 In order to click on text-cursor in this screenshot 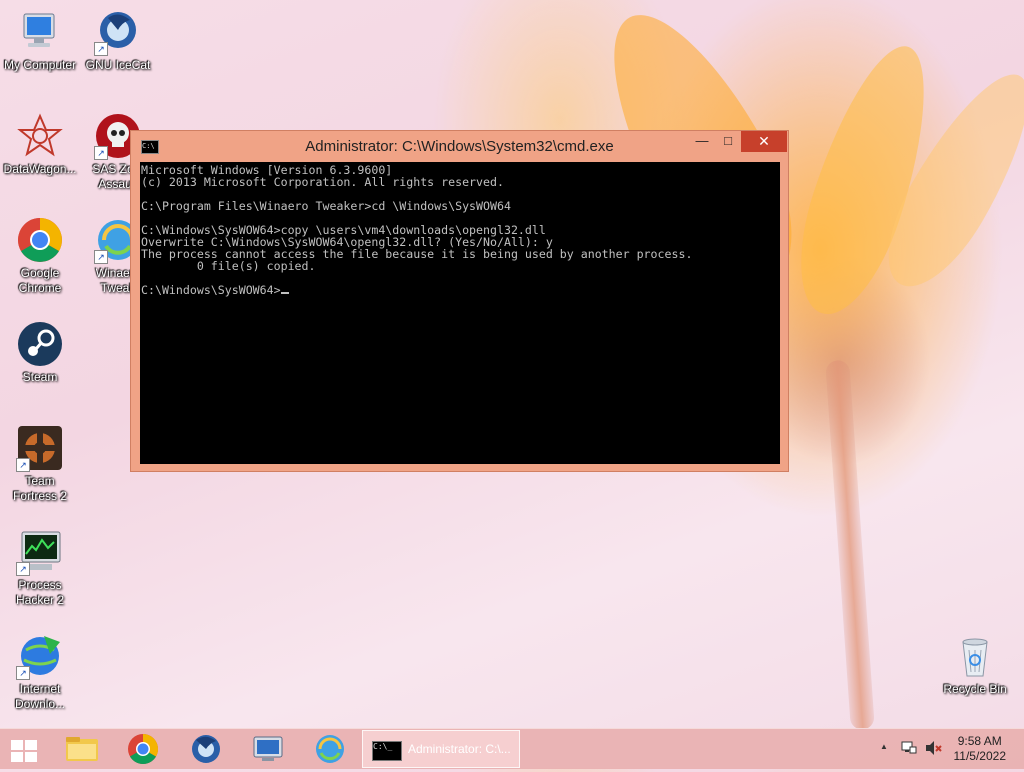, I will do `click(284, 293)`.